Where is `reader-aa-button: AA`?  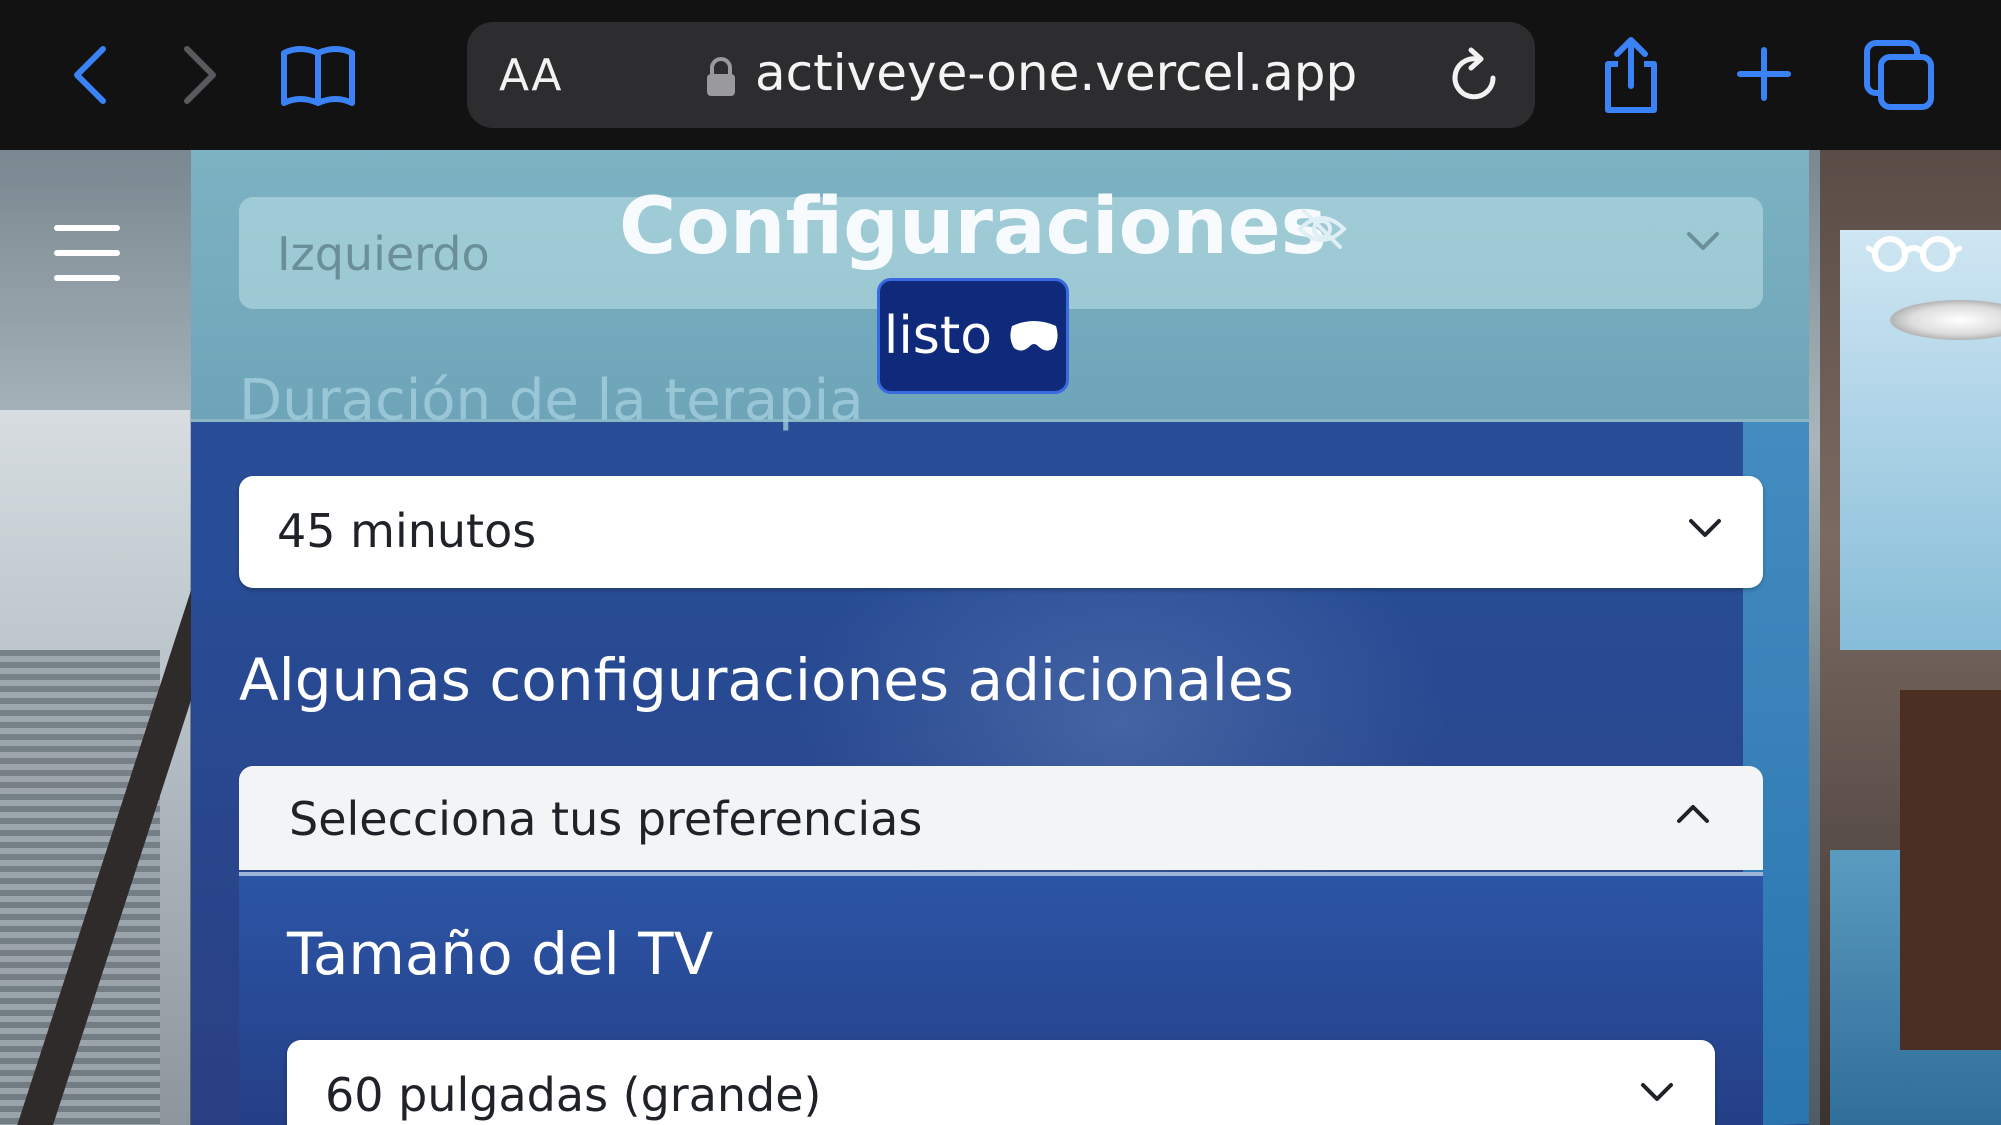 reader-aa-button: AA is located at coordinates (530, 75).